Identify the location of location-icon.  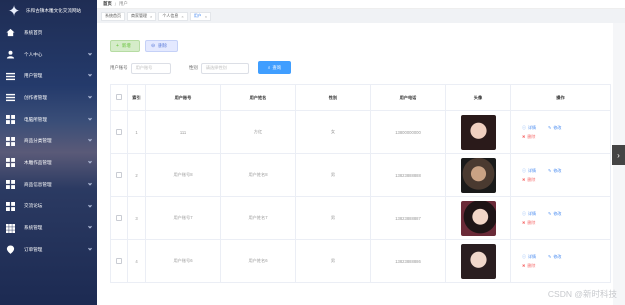
(10, 250).